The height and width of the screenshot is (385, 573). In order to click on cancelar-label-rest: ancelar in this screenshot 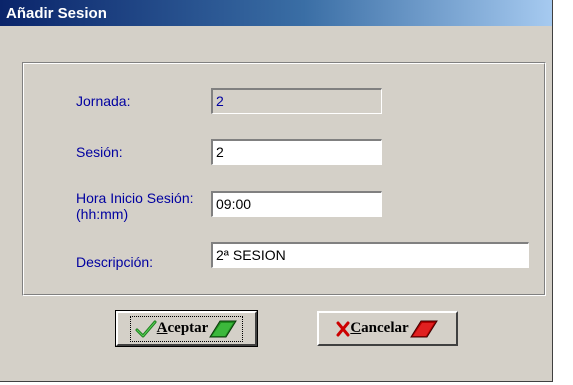, I will do `click(385, 328)`.